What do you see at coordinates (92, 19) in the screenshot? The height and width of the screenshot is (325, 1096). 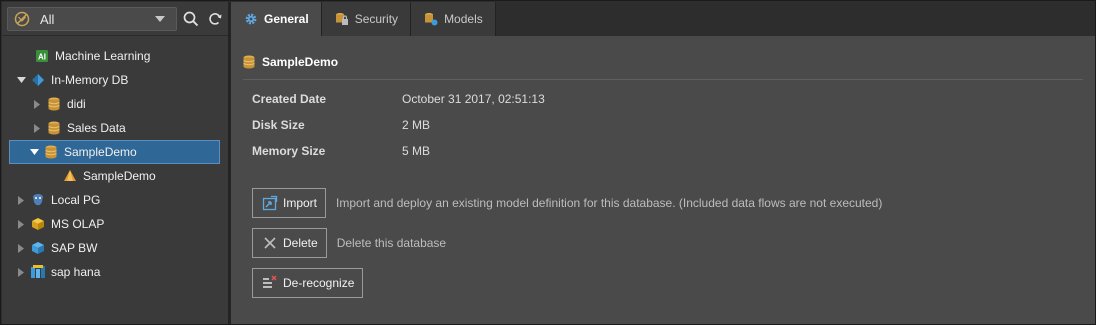 I see `filter-dropdown: All` at bounding box center [92, 19].